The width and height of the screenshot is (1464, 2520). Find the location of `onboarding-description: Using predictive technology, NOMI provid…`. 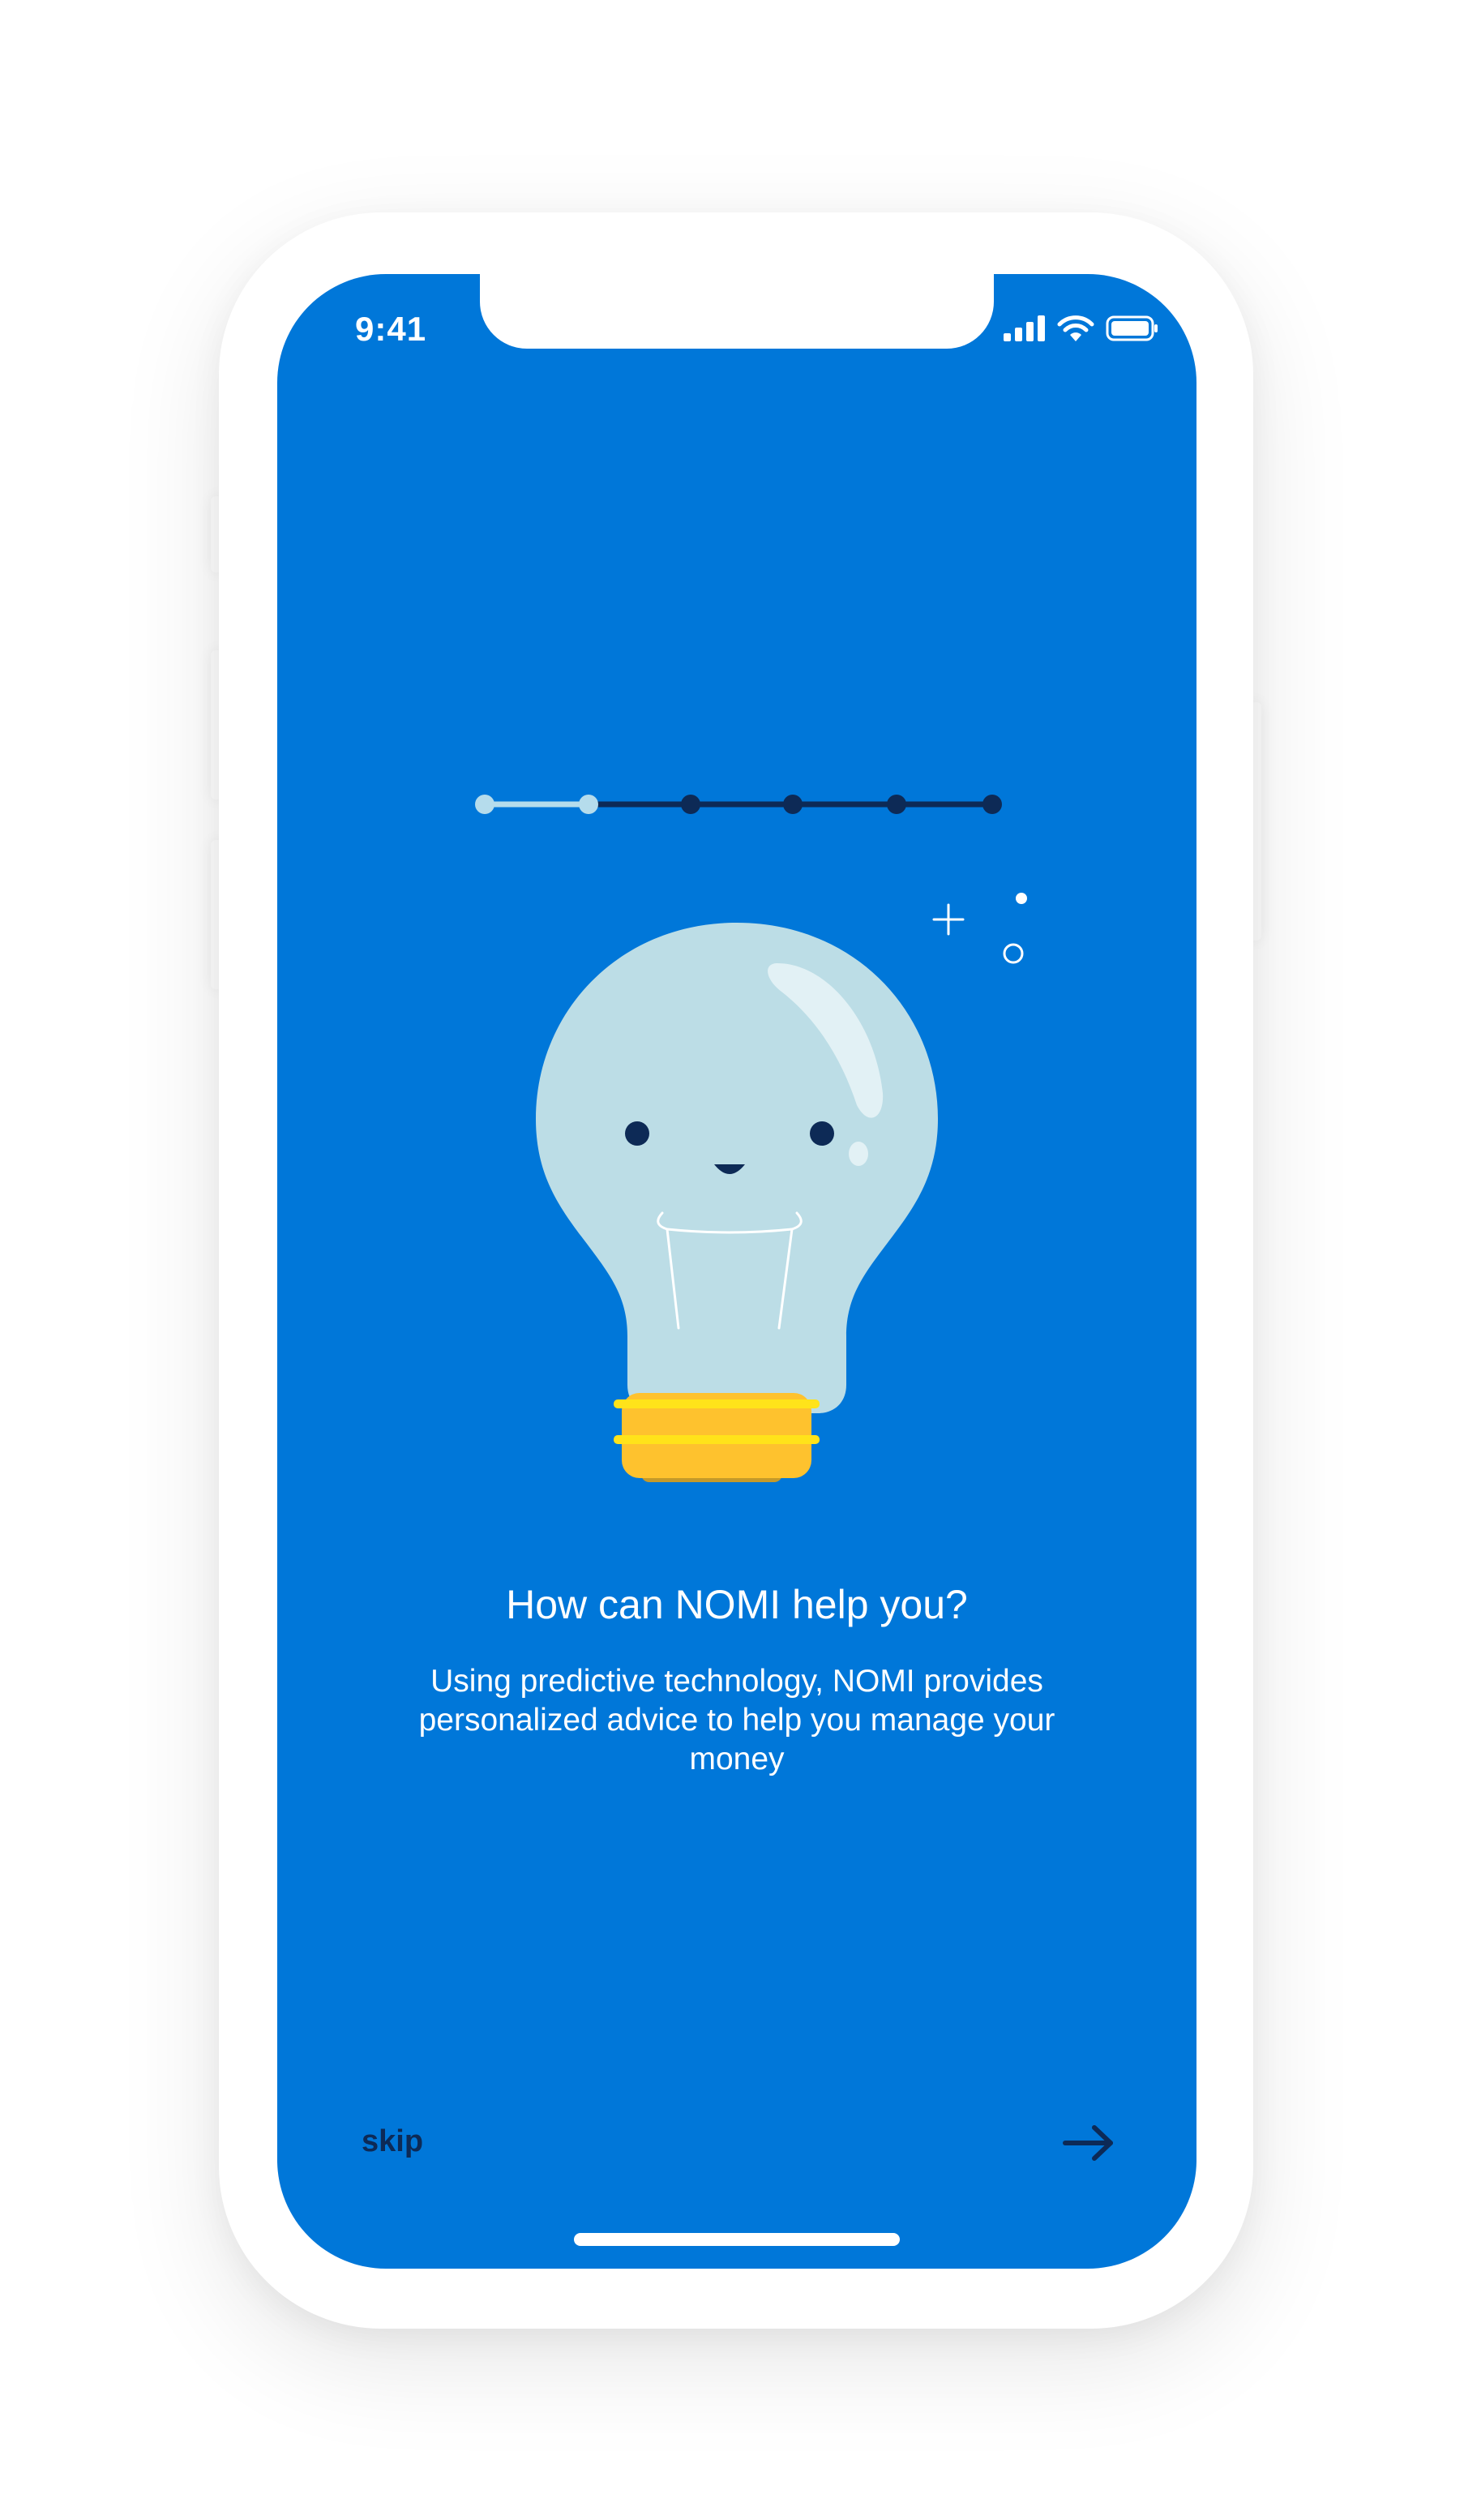

onboarding-description: Using predictive technology, NOMI provid… is located at coordinates (736, 1720).